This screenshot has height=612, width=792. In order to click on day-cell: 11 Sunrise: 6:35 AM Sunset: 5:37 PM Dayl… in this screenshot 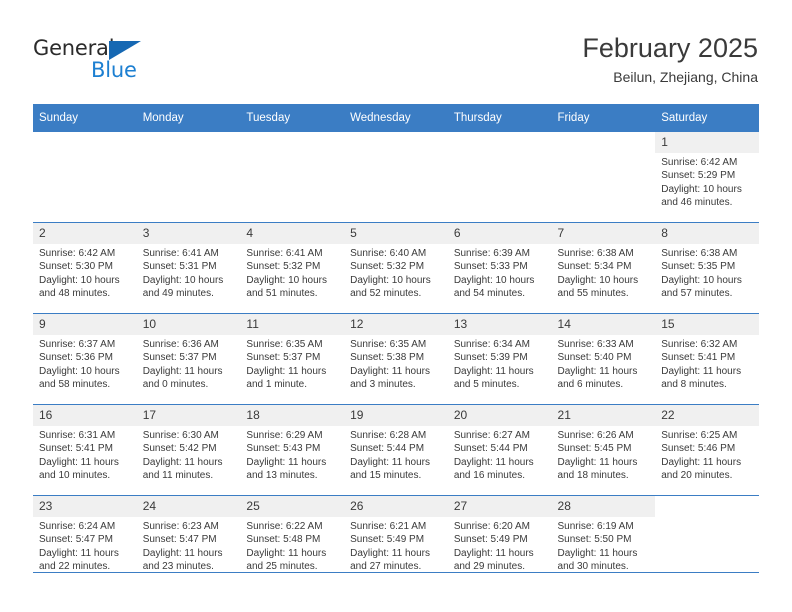, I will do `click(292, 359)`.